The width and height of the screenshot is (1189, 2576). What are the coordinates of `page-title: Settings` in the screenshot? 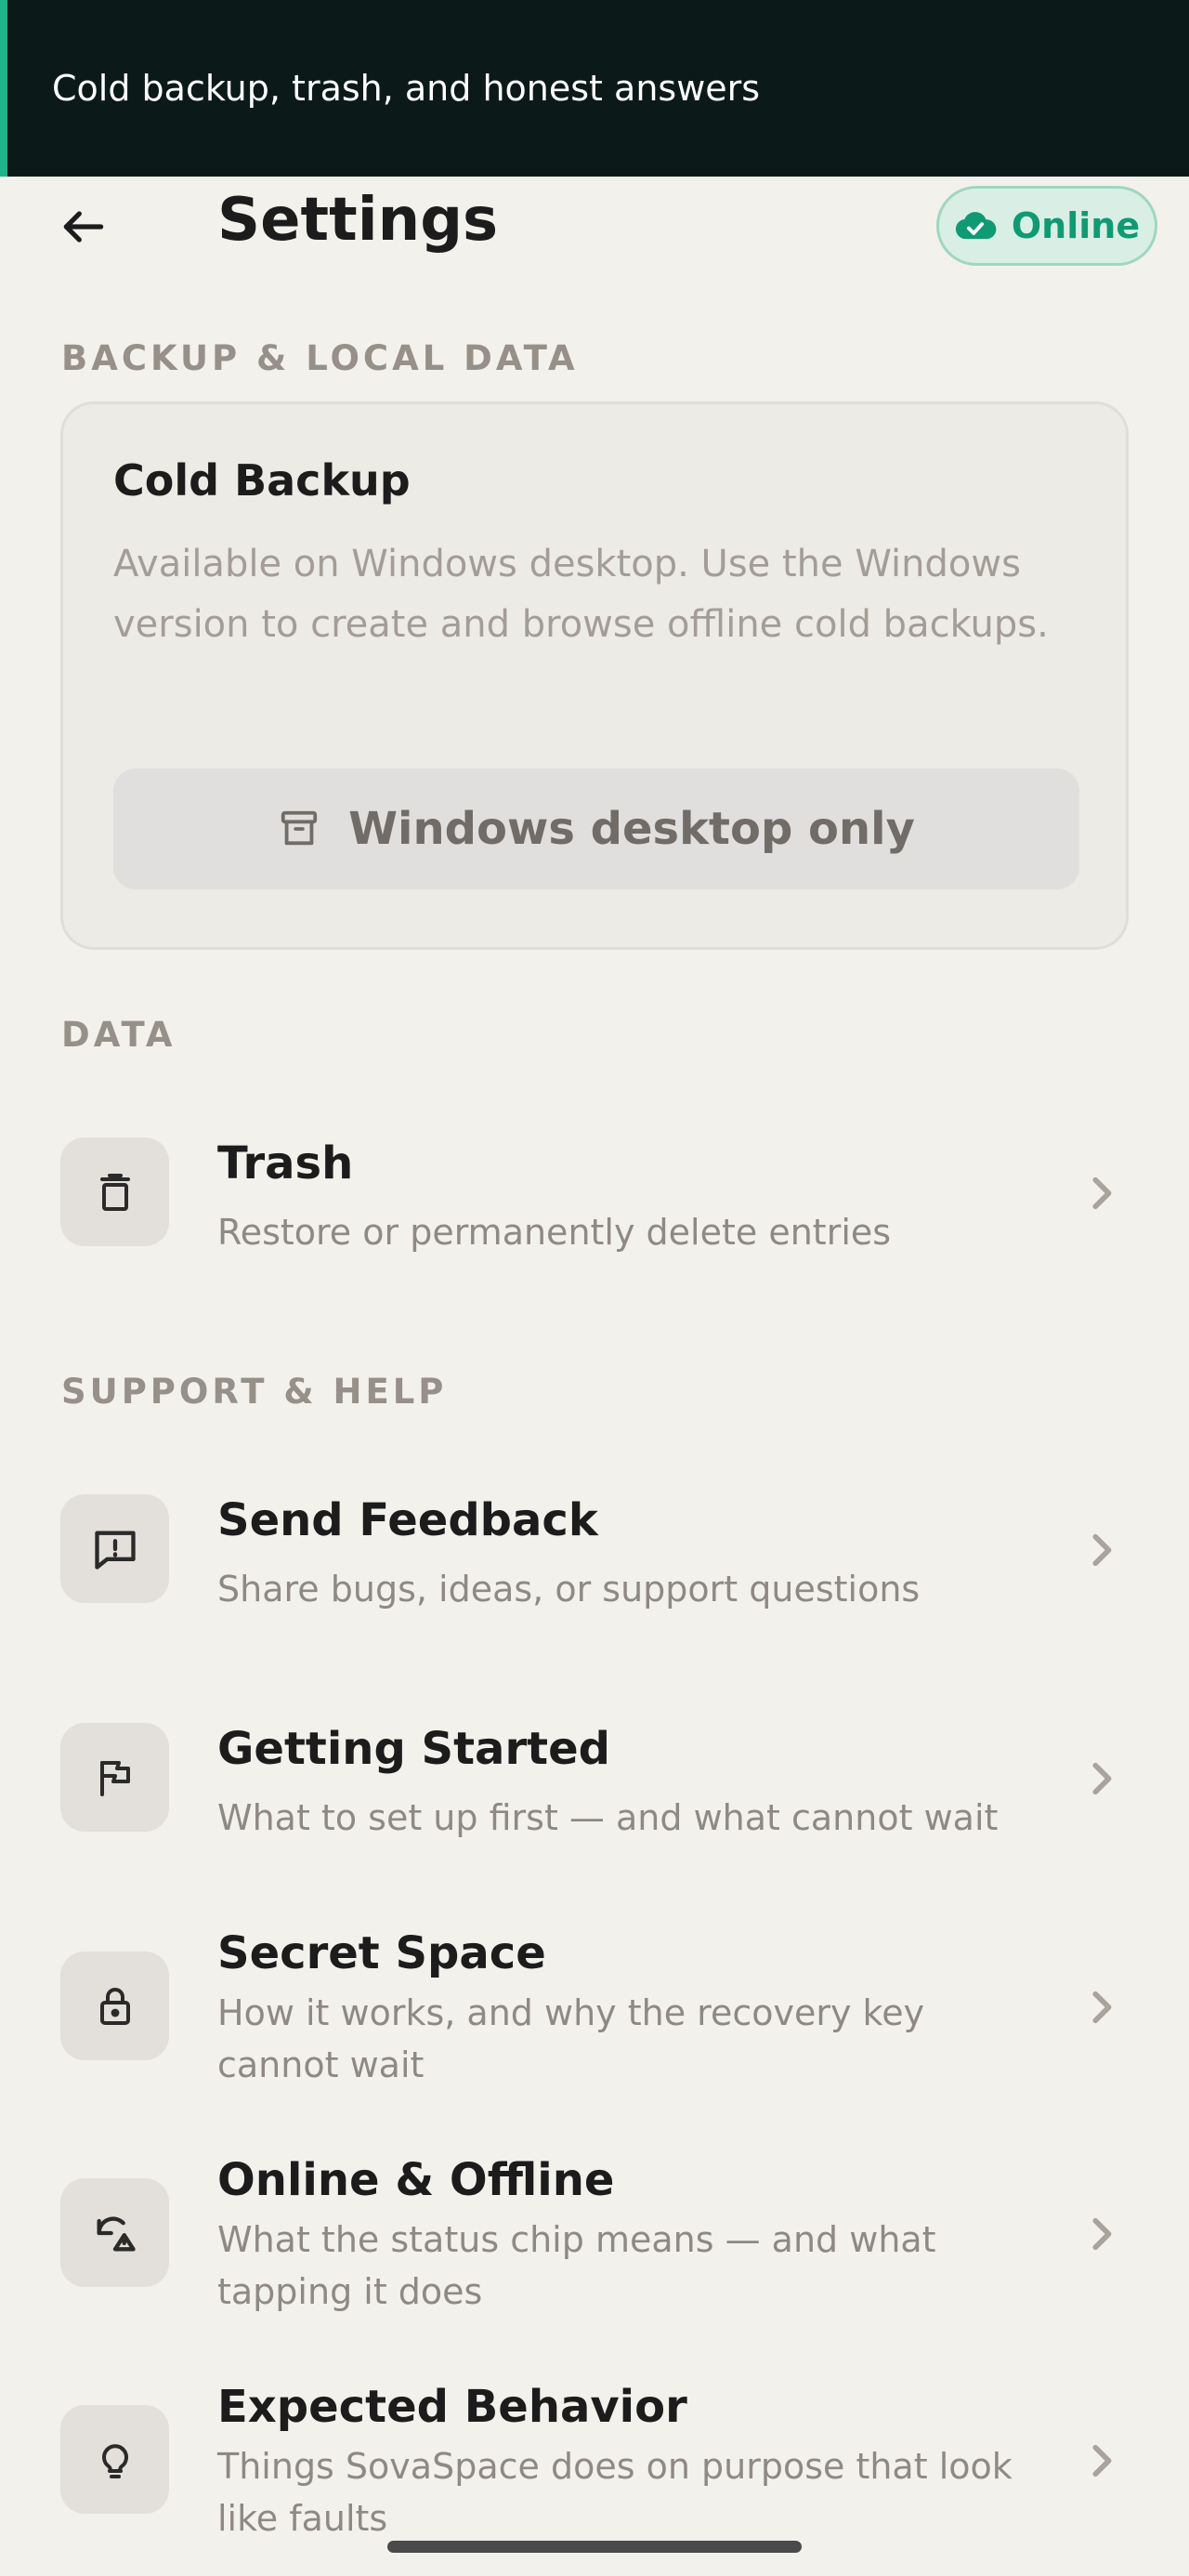 It's located at (358, 220).